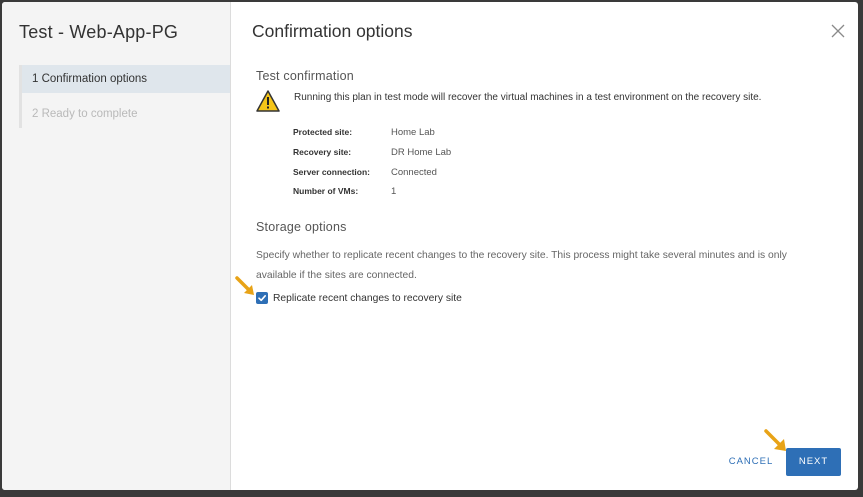  I want to click on detail-server-connection: Server connection: Connected, so click(365, 172).